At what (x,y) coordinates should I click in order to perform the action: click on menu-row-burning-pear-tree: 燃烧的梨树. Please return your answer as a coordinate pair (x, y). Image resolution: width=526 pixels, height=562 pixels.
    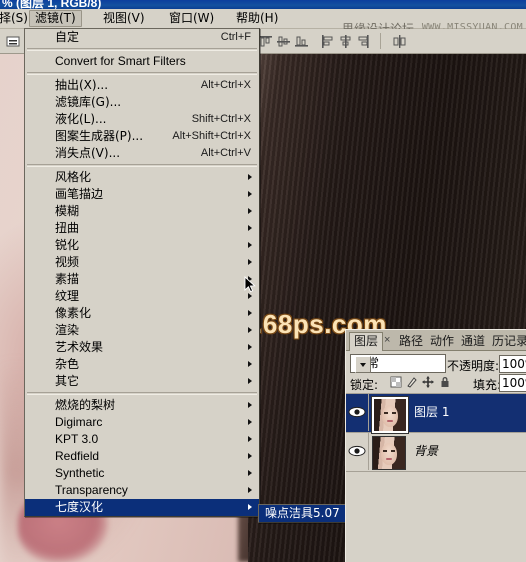
    Looking at the image, I should click on (142, 405).